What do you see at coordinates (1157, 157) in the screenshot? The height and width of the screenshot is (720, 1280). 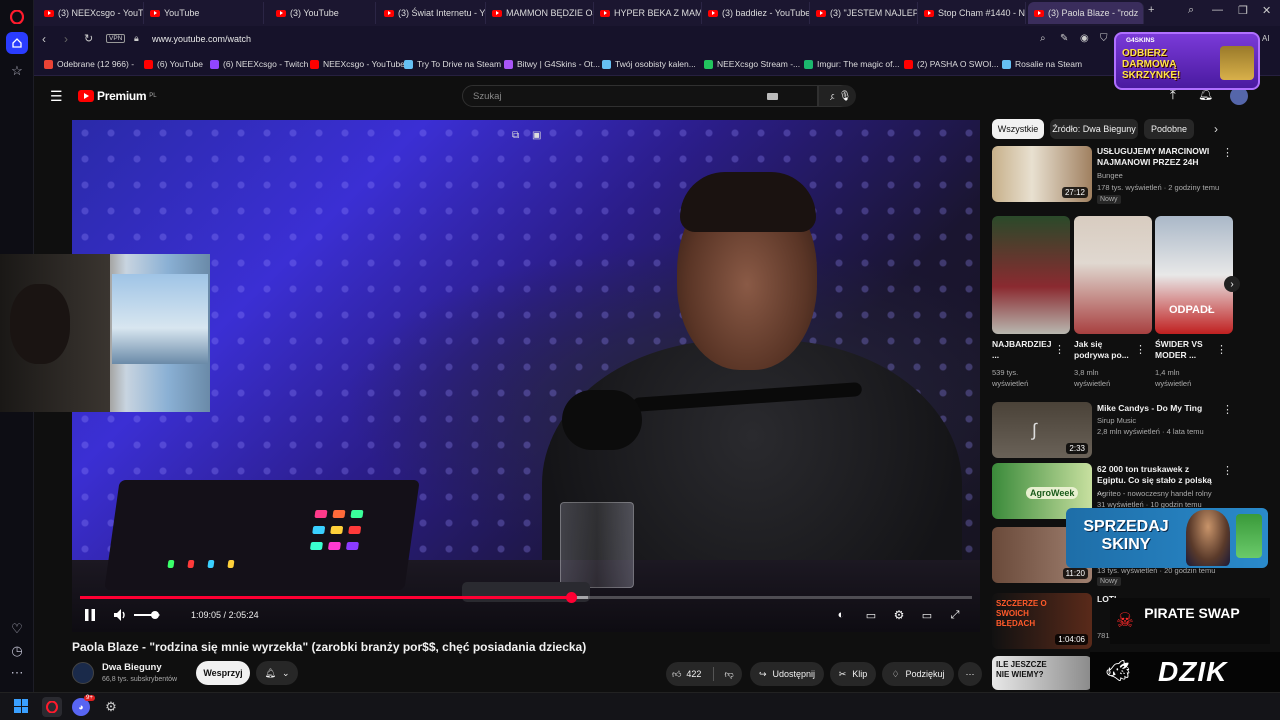 I see `recommendation-title: USŁUGUJEMY MARCINOWI NAJMANOWI PRZEZ 24H` at bounding box center [1157, 157].